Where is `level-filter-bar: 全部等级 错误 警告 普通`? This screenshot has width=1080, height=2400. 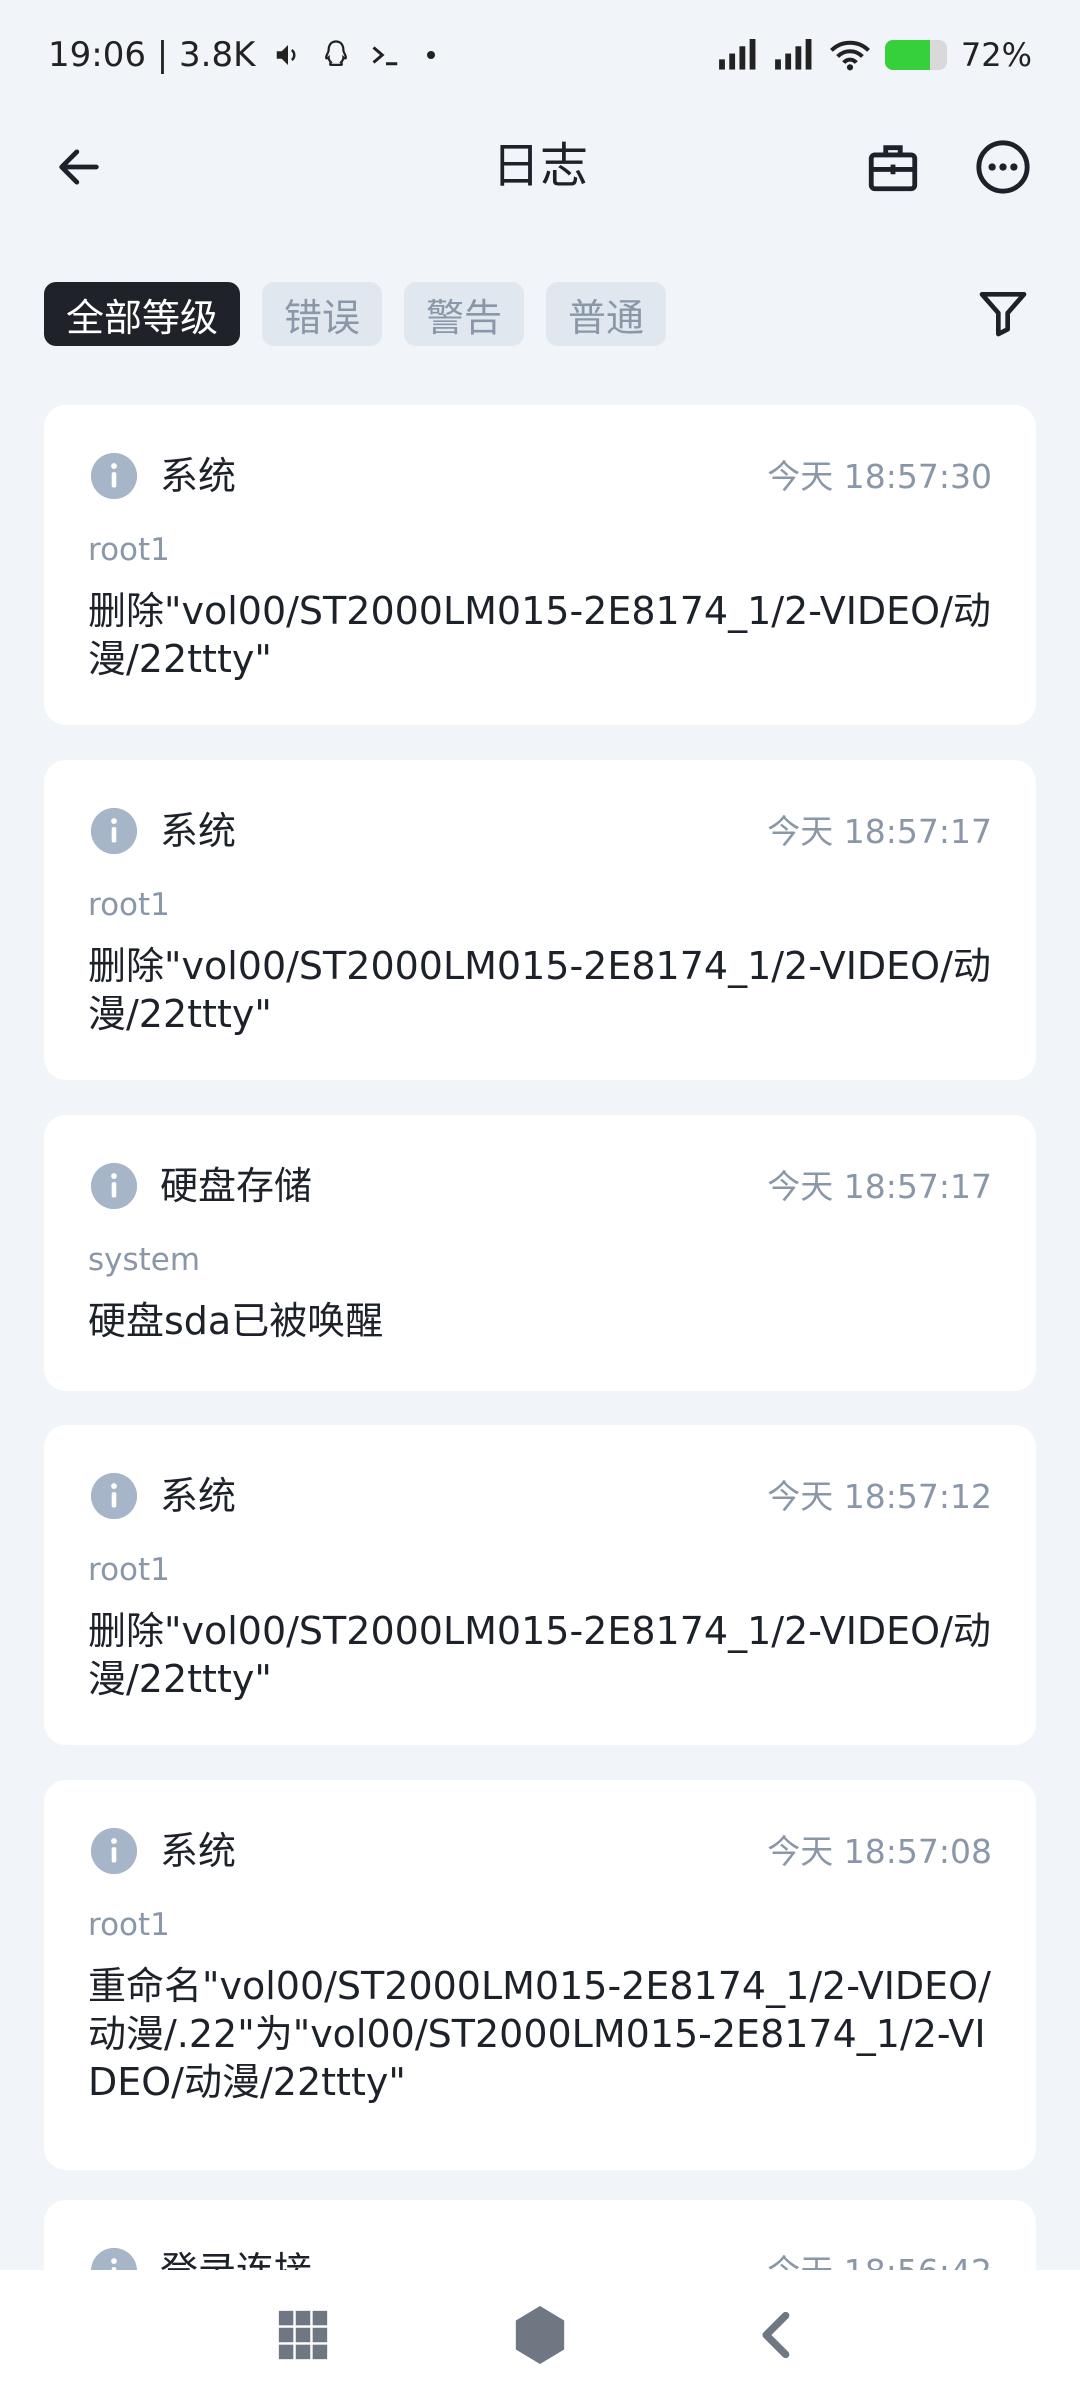
level-filter-bar: 全部等级 错误 警告 普通 is located at coordinates (355, 314).